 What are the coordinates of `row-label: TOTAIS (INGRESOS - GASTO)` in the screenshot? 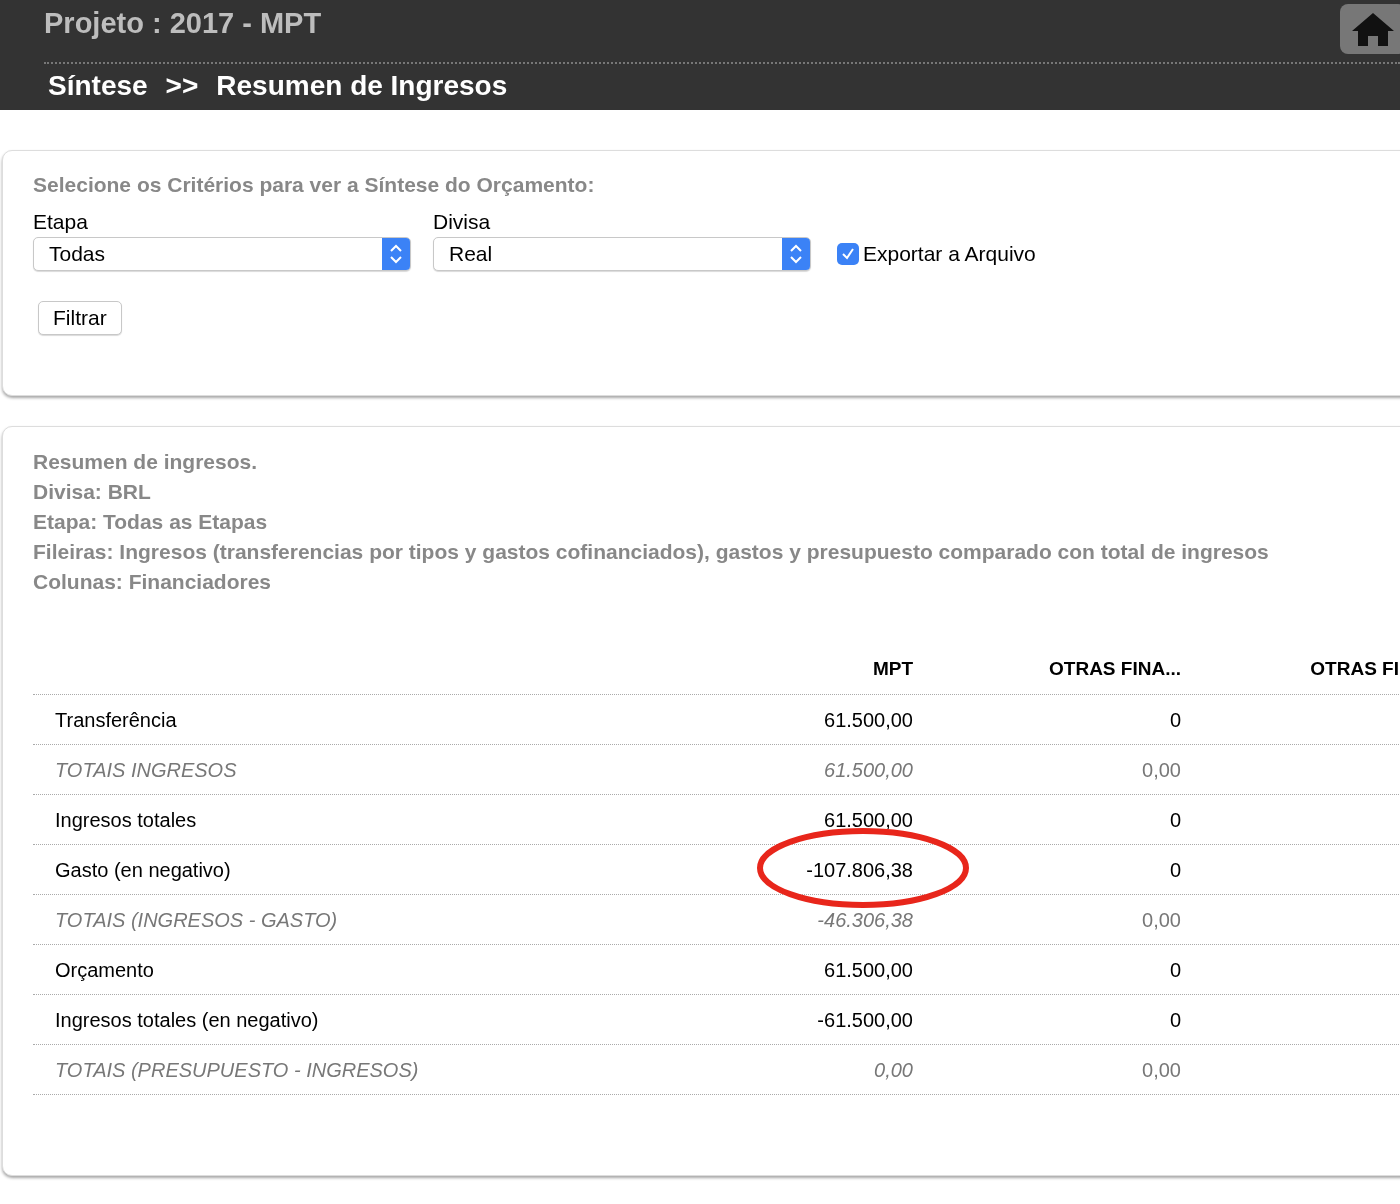 It's located at (196, 919).